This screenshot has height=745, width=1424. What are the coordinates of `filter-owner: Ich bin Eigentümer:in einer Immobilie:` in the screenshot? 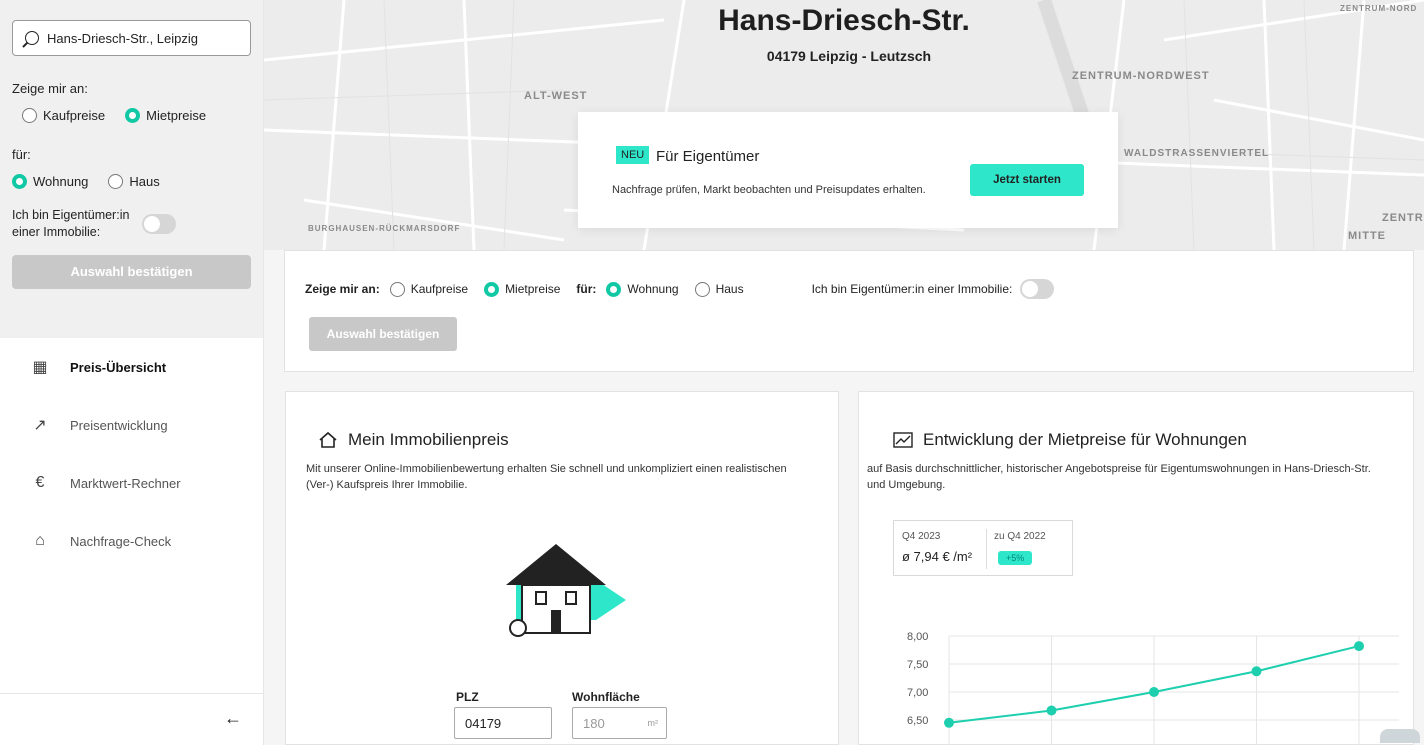 It's located at (933, 289).